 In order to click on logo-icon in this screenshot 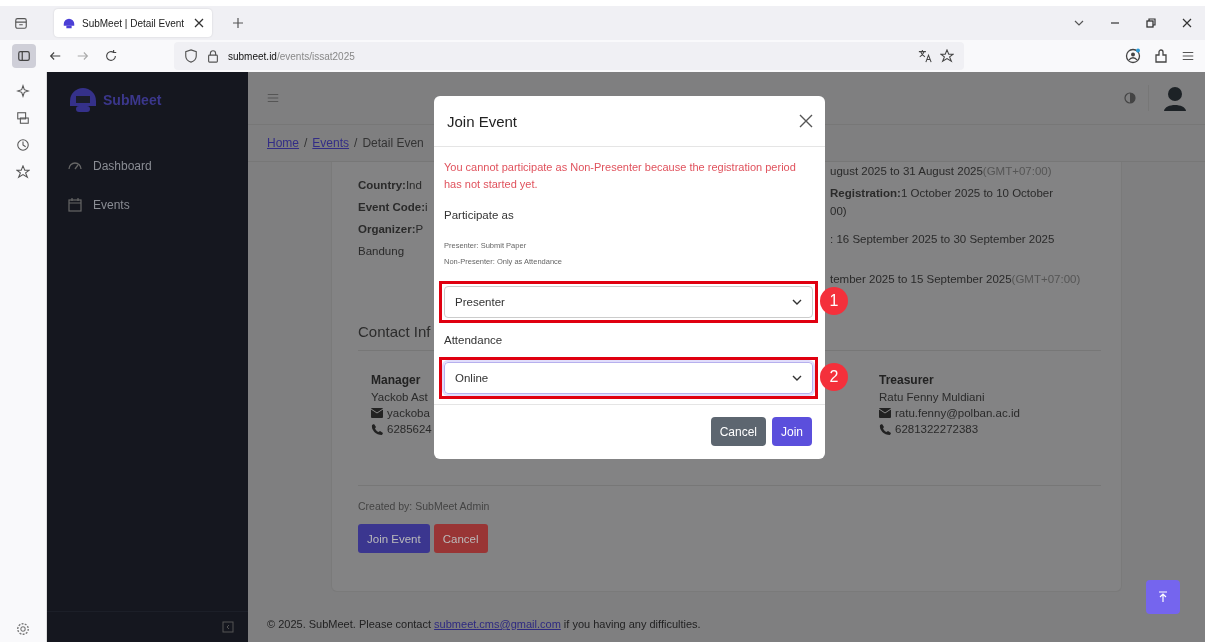, I will do `click(69, 23)`.